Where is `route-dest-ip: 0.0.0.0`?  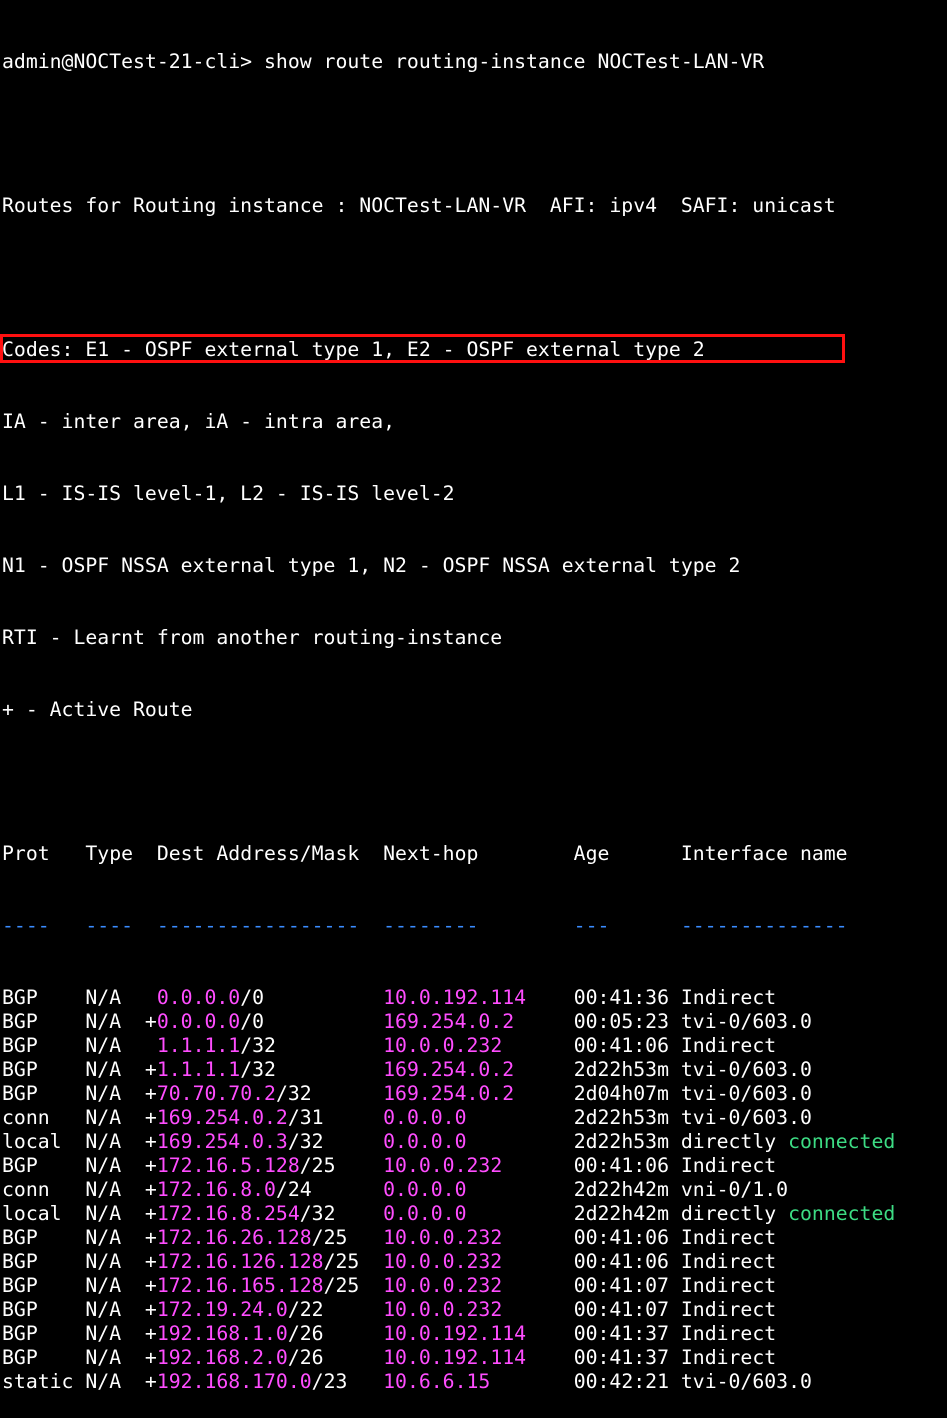
route-dest-ip: 0.0.0.0 is located at coordinates (198, 1021).